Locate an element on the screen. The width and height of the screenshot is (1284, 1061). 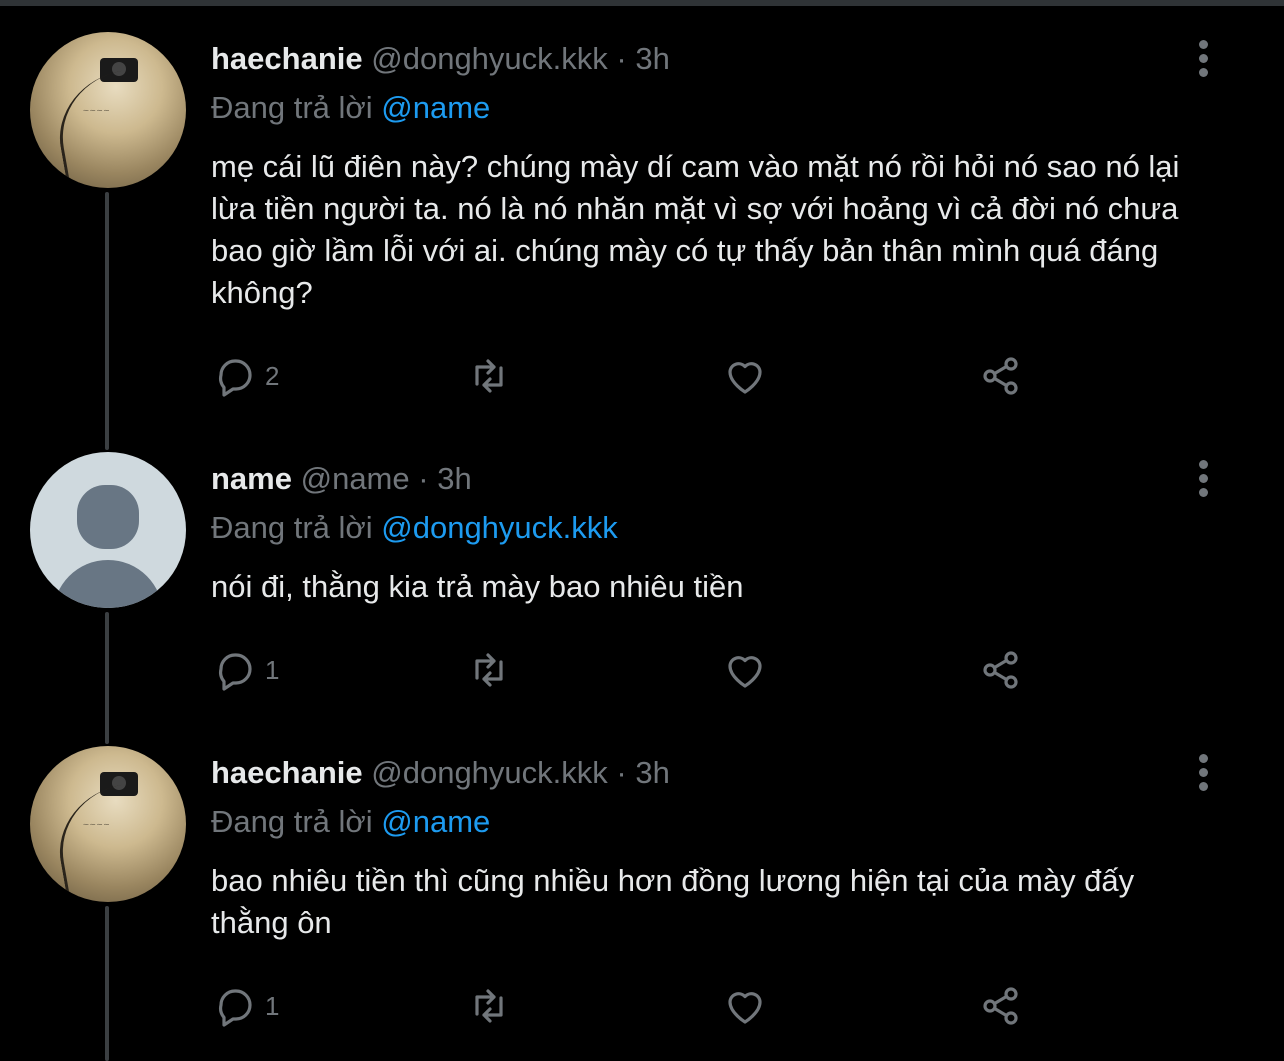
display-name: name is located at coordinates (251, 478).